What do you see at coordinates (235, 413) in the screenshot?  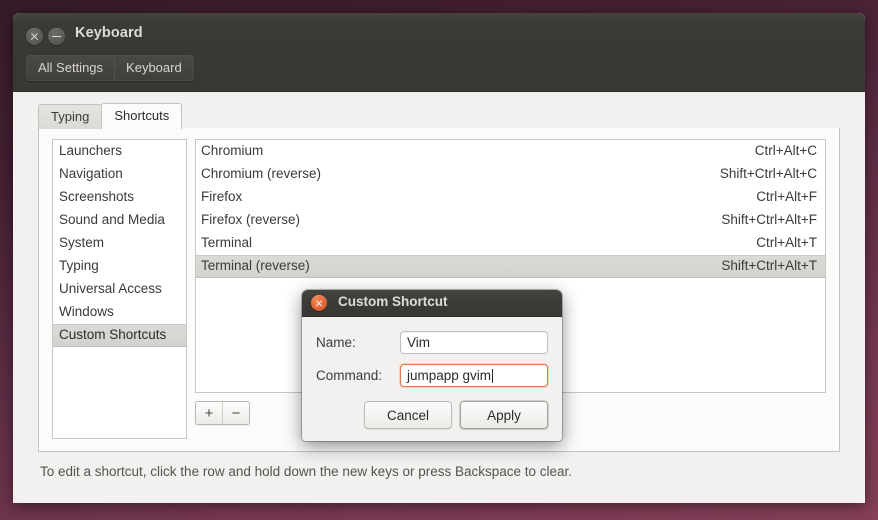 I see `remove-shortcut-button: −` at bounding box center [235, 413].